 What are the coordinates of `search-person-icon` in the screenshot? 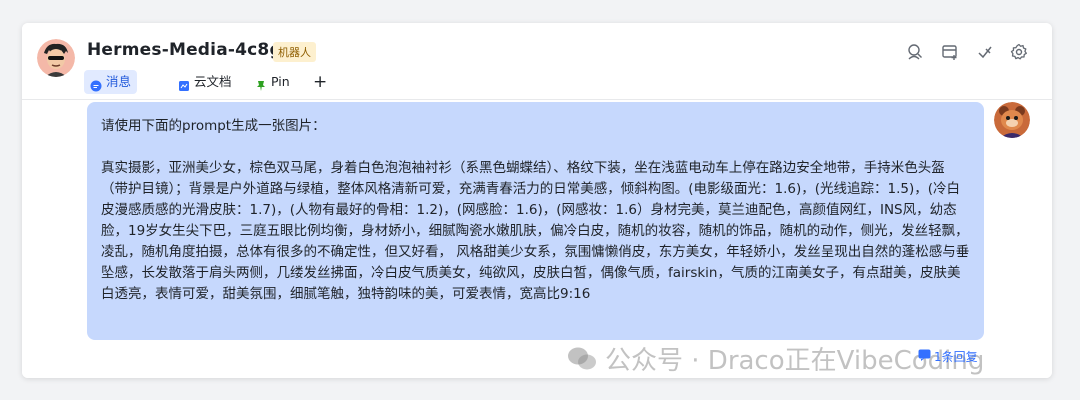 It's located at (915, 52).